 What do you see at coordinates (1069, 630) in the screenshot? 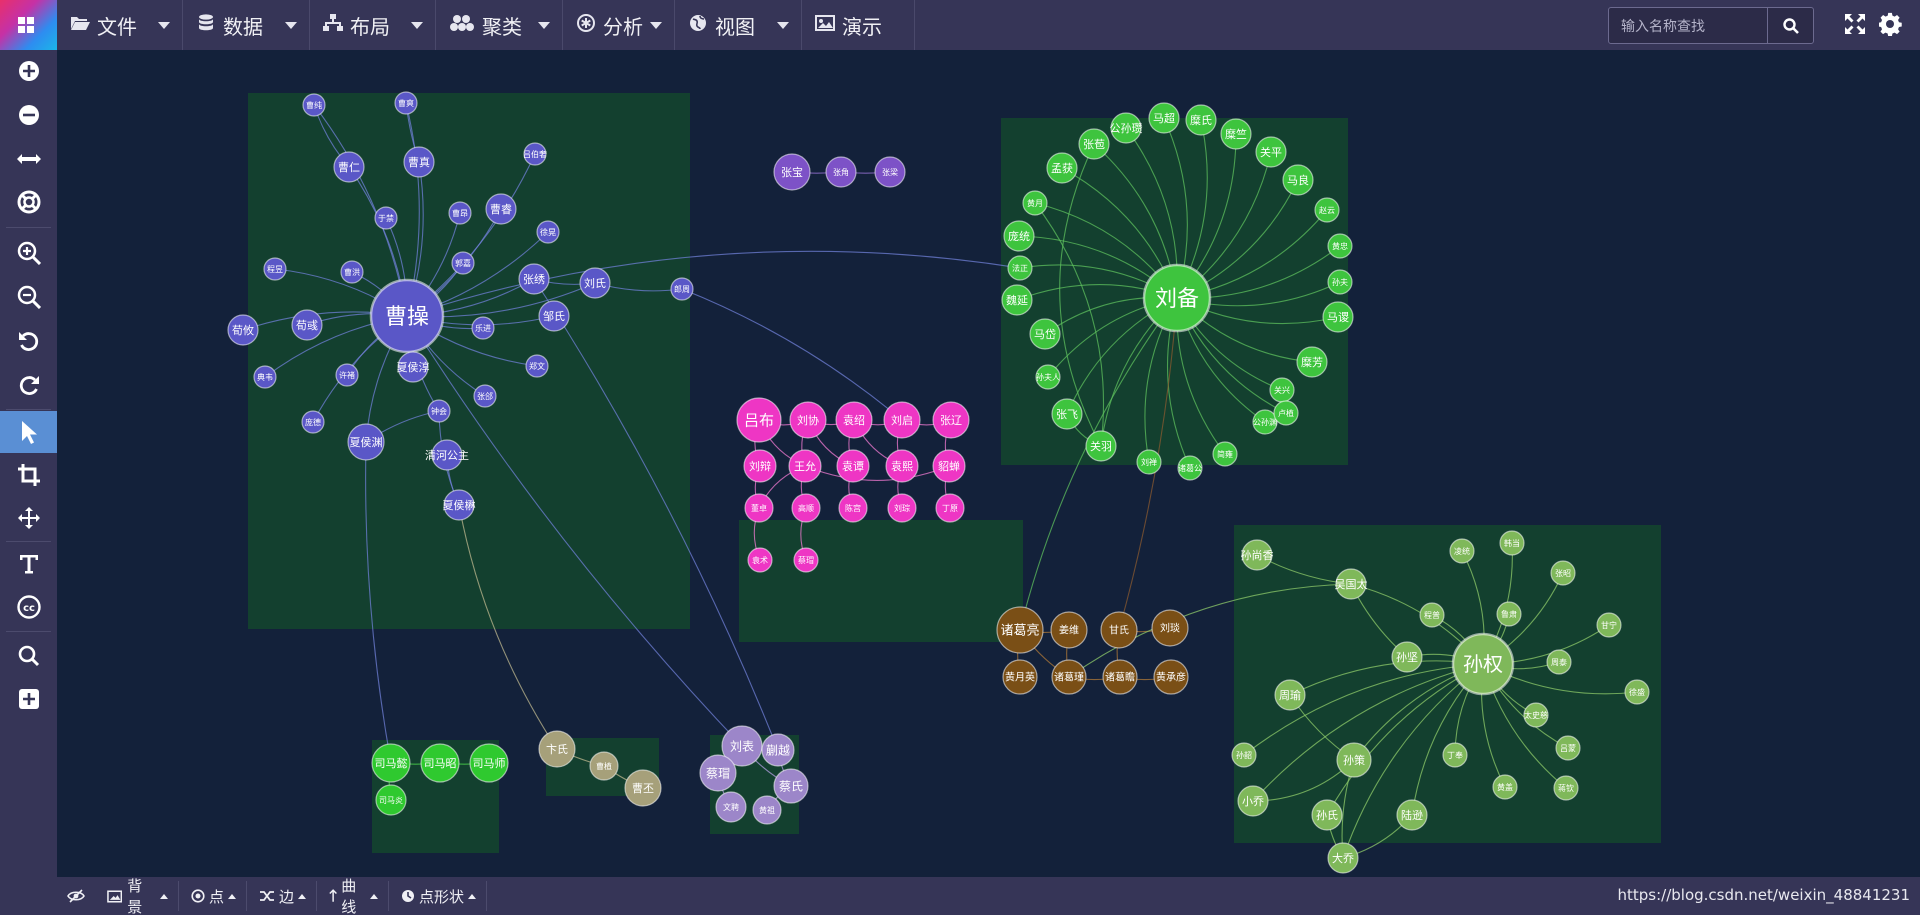
I see `graph-node: 姜维` at bounding box center [1069, 630].